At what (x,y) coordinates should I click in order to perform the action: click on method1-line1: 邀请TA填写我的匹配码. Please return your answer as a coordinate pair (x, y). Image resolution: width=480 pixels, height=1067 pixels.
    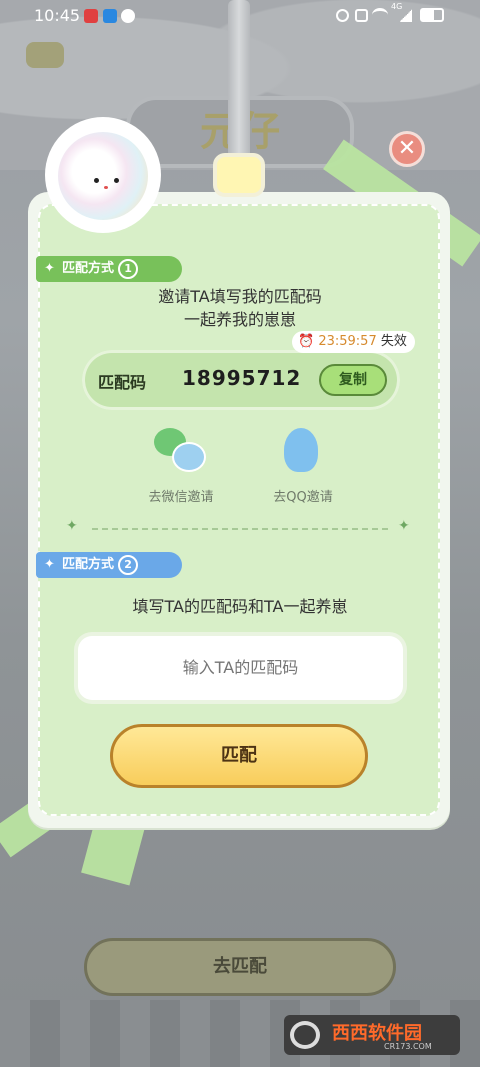
    Looking at the image, I should click on (240, 296).